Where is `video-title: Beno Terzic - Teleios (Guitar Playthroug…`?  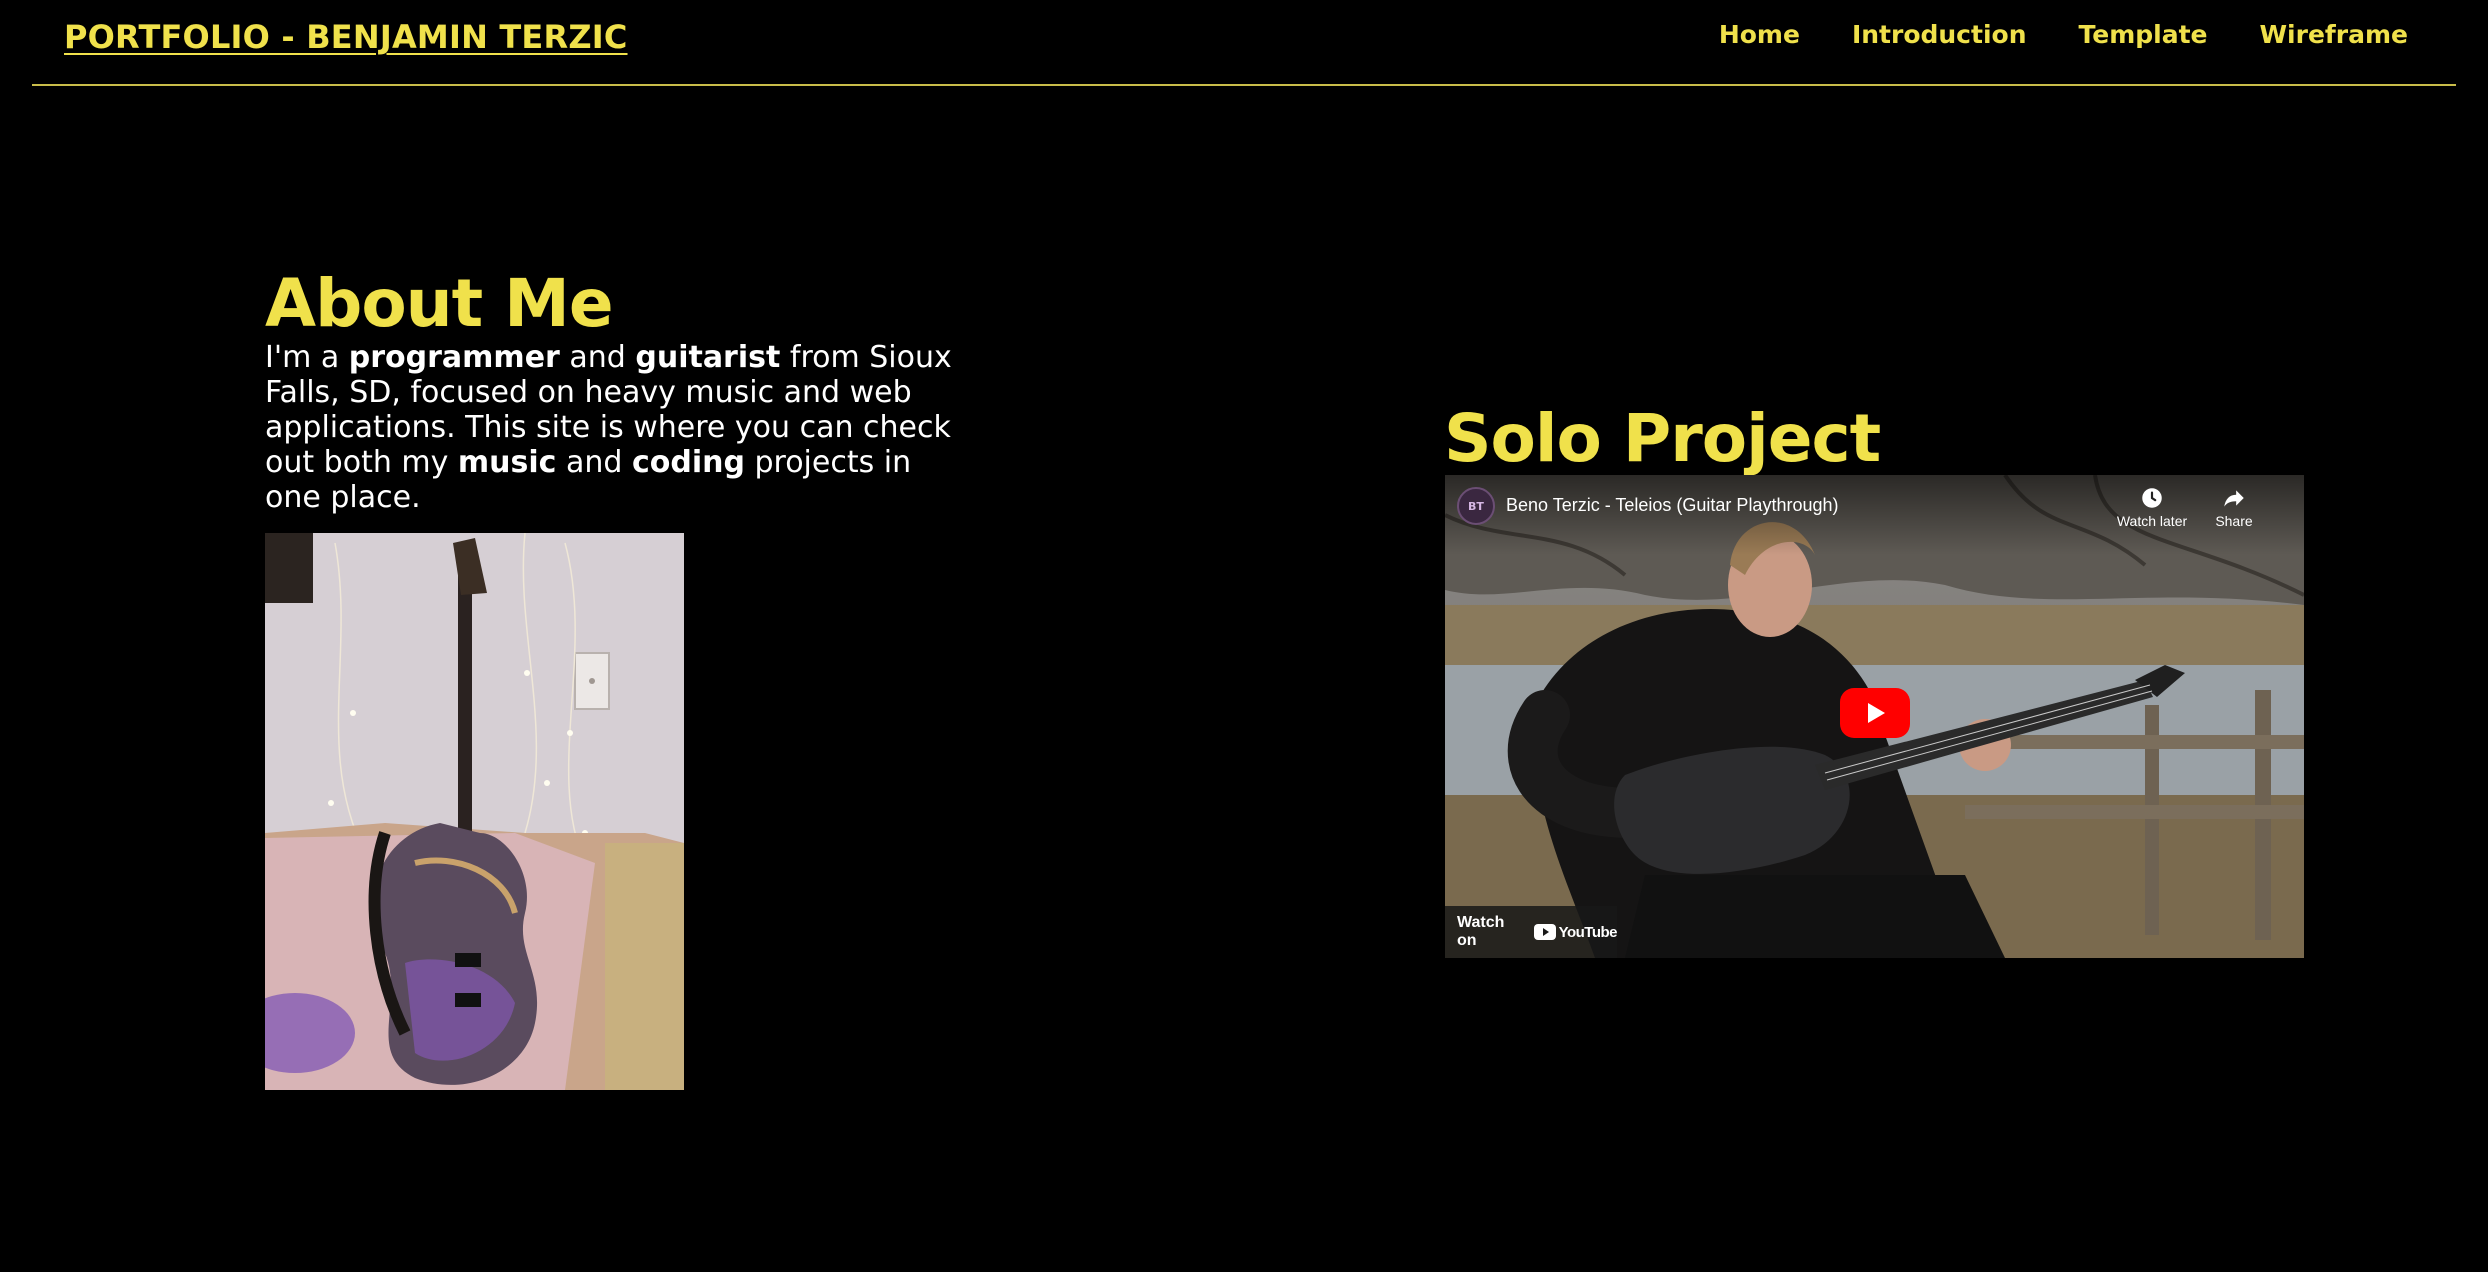 video-title: Beno Terzic - Teleios (Guitar Playthroug… is located at coordinates (1672, 505).